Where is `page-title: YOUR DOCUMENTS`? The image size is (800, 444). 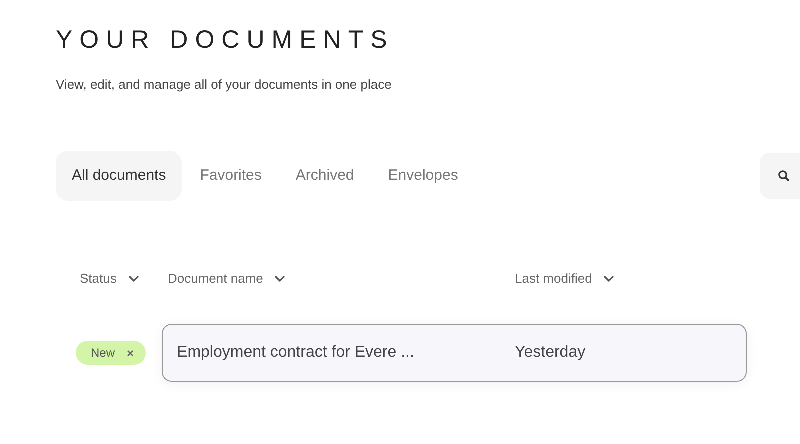
page-title: YOUR DOCUMENTS is located at coordinates (226, 40).